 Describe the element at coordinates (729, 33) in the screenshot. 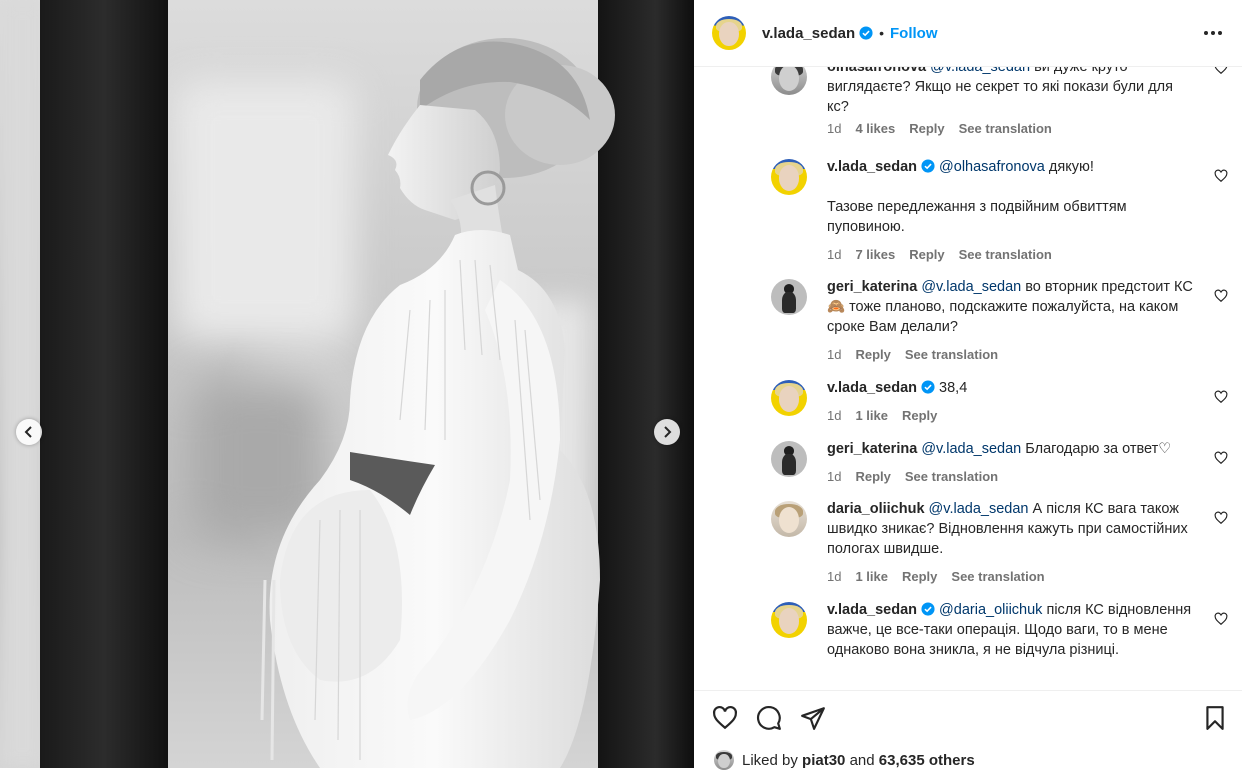

I see `author-avatar` at that location.